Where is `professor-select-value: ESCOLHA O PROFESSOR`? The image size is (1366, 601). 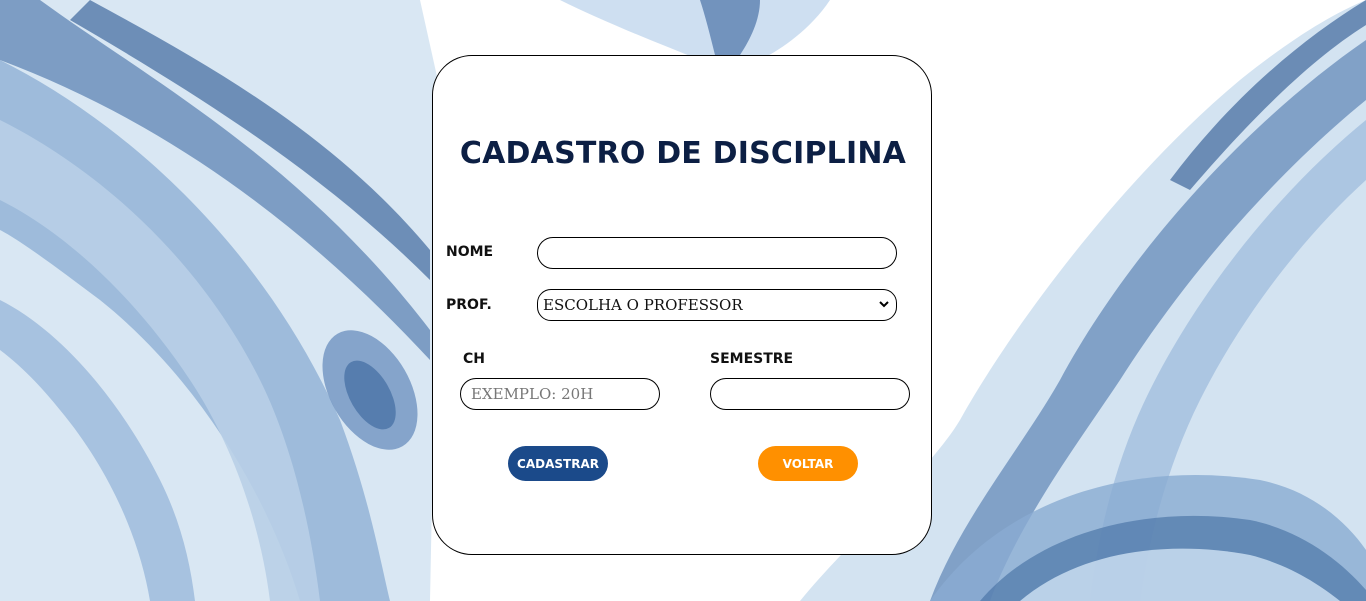
professor-select-value: ESCOLHA O PROFESSOR is located at coordinates (643, 305).